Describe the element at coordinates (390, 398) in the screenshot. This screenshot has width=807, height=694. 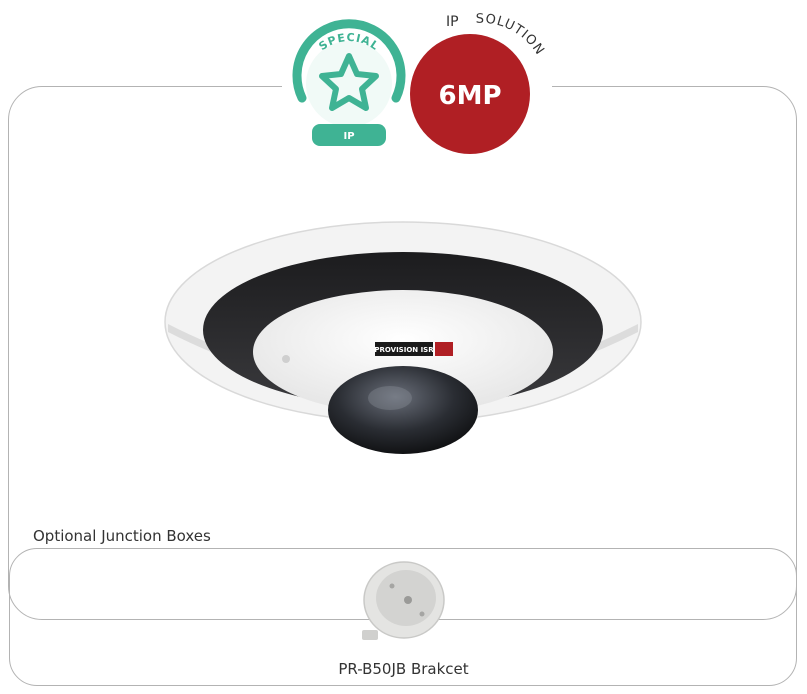
I see `lens-highlight` at that location.